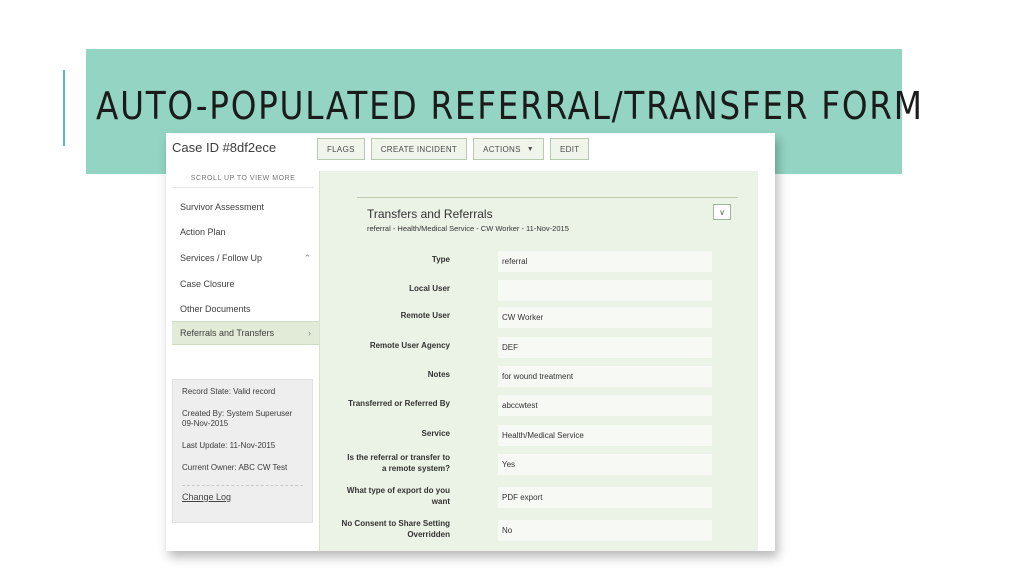 This screenshot has width=1024, height=576. I want to click on sidebar-item-label: Survivor Assessment, so click(222, 207).